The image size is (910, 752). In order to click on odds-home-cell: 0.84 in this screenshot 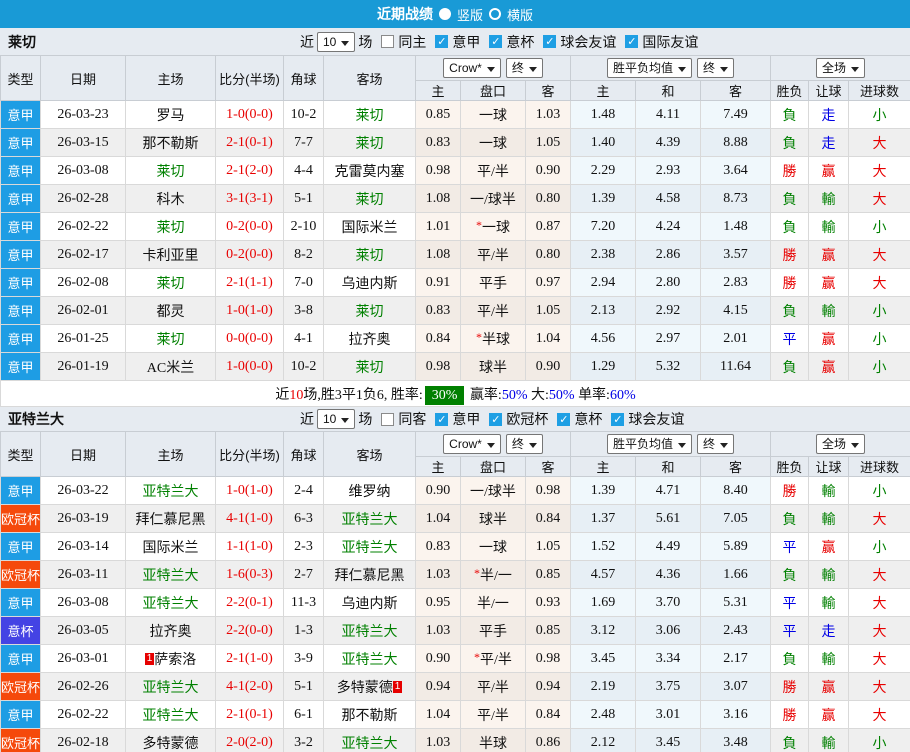, I will do `click(438, 338)`.